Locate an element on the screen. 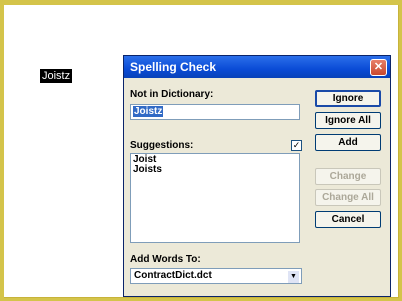  add-button: Add is located at coordinates (348, 142).